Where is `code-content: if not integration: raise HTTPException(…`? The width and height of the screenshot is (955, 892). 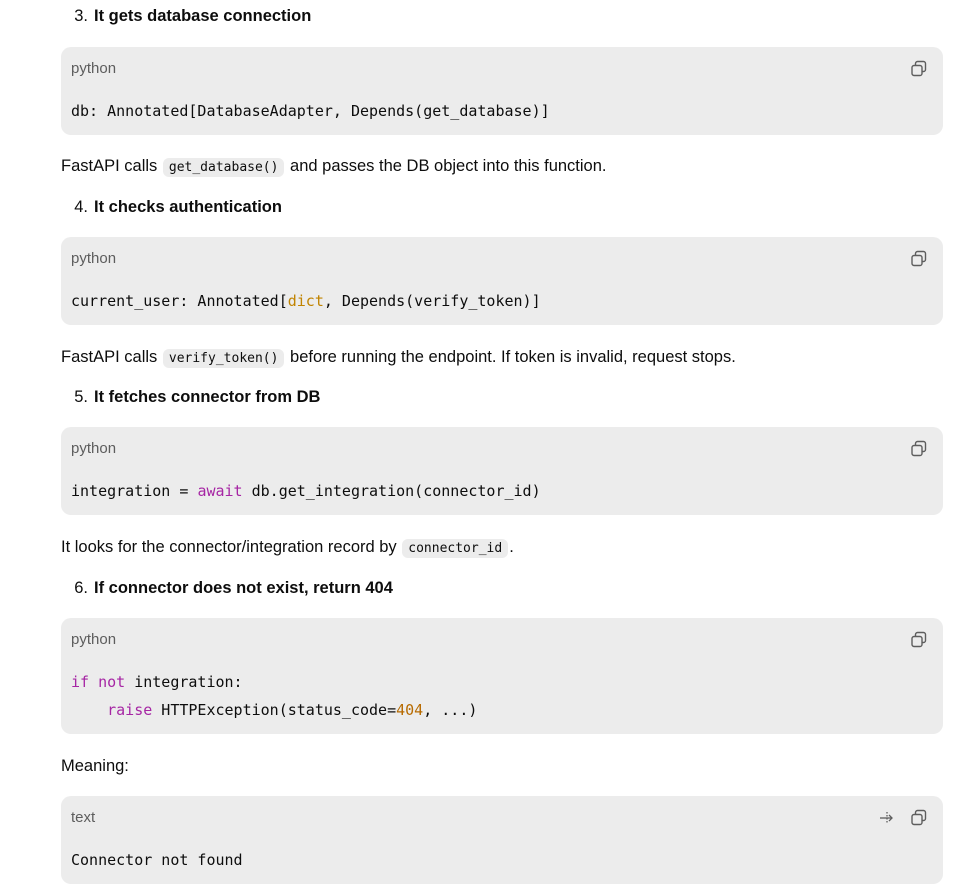 code-content: if not integration: raise HTTPException(… is located at coordinates (274, 696).